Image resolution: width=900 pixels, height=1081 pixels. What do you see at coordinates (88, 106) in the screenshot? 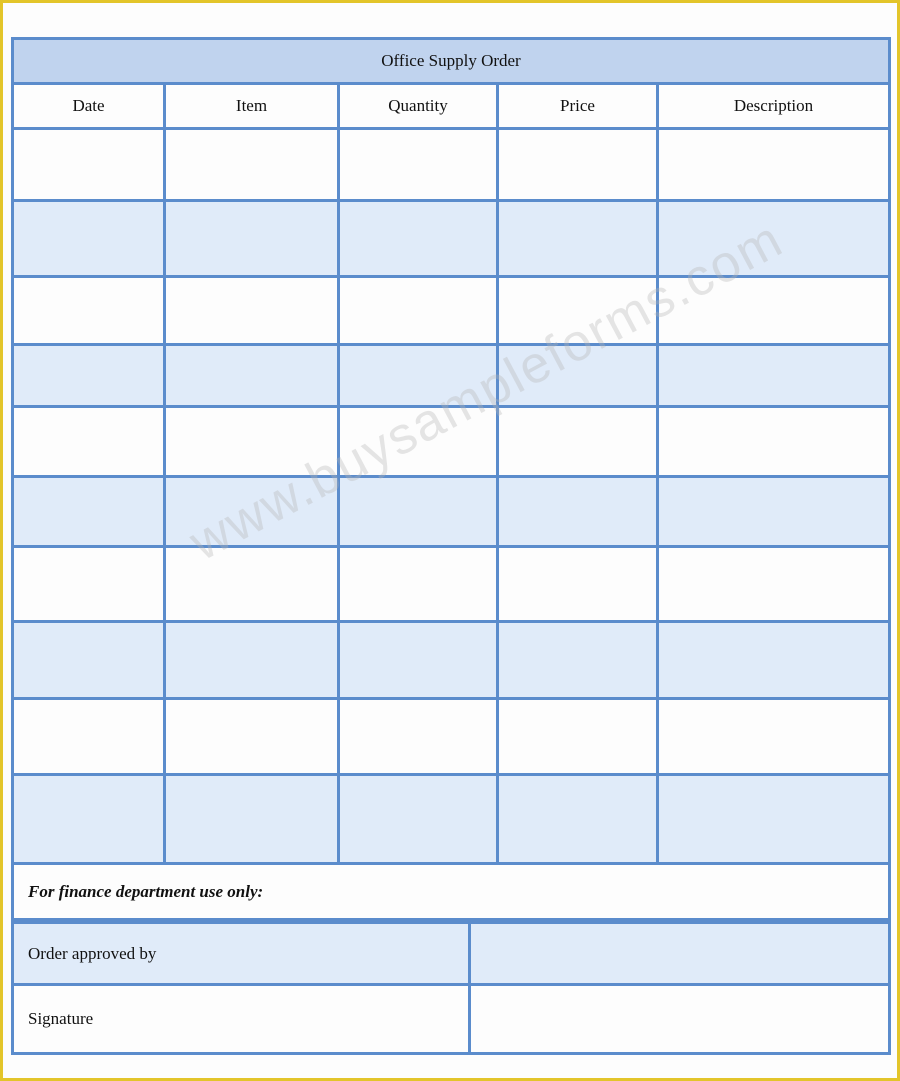
I see `col-header-date: Date` at bounding box center [88, 106].